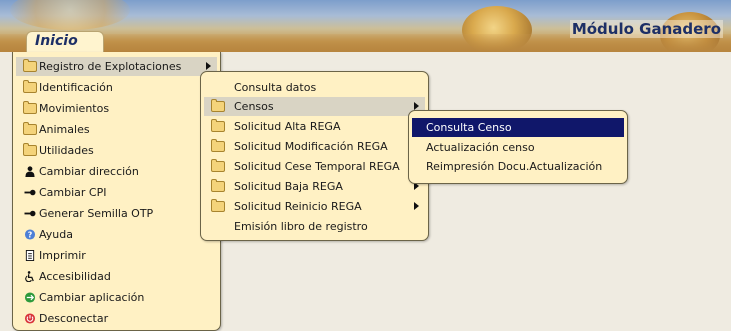 The height and width of the screenshot is (331, 731). Describe the element at coordinates (298, 206) in the screenshot. I see `menu-item-label: Solicitud Reinicio REGA` at that location.